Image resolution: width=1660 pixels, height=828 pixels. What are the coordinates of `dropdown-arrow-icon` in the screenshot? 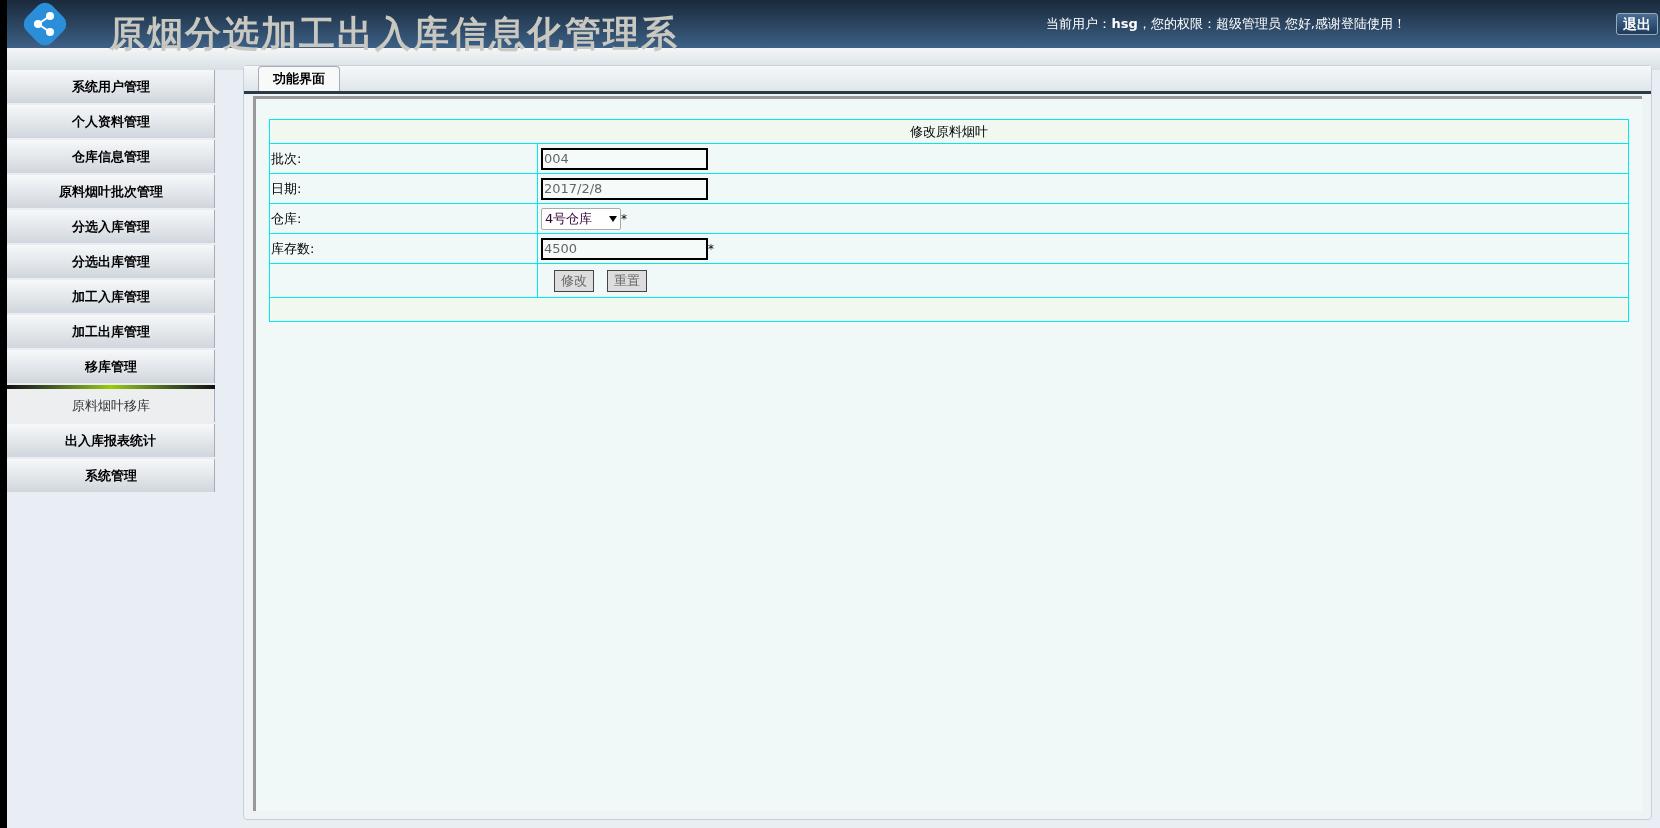 It's located at (613, 218).